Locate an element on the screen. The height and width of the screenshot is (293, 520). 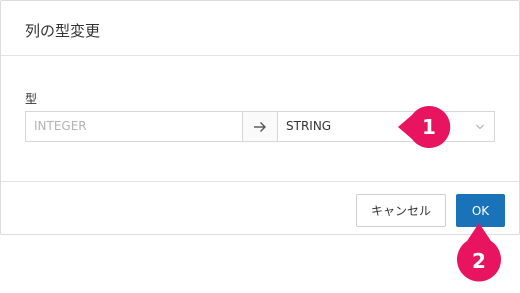
callout-marker-2: 2 is located at coordinates (479, 252).